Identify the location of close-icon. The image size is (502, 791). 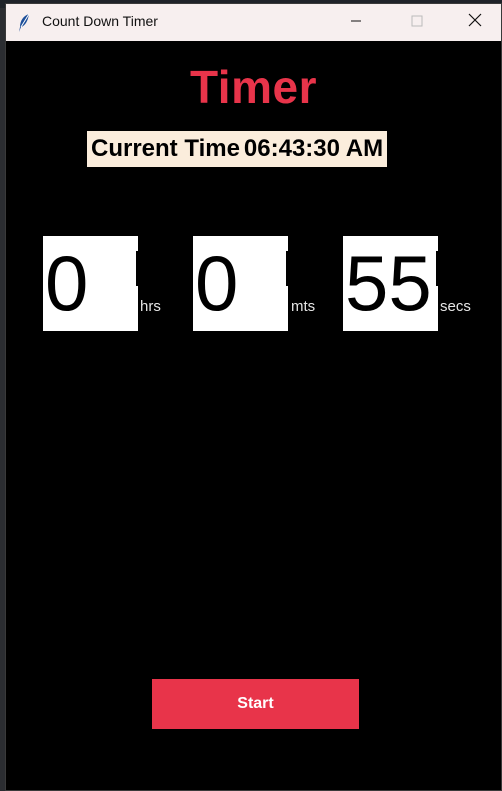
(475, 22).